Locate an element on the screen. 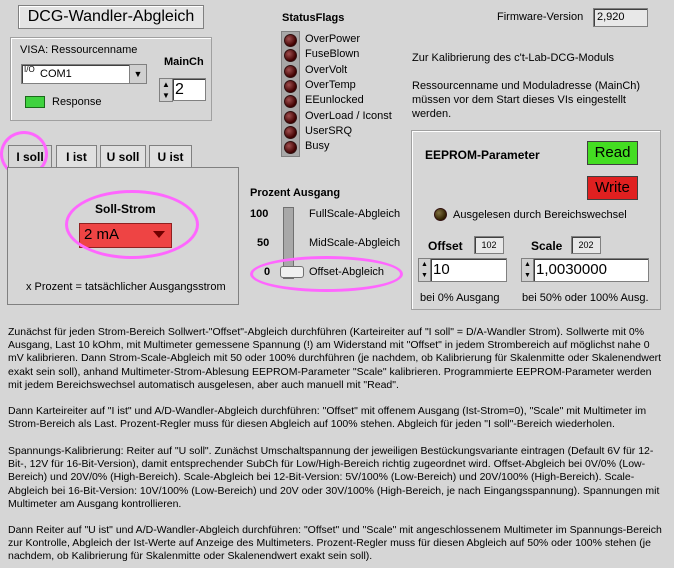 Image resolution: width=674 pixels, height=568 pixels. firmware-value: 2,920 is located at coordinates (620, 17).